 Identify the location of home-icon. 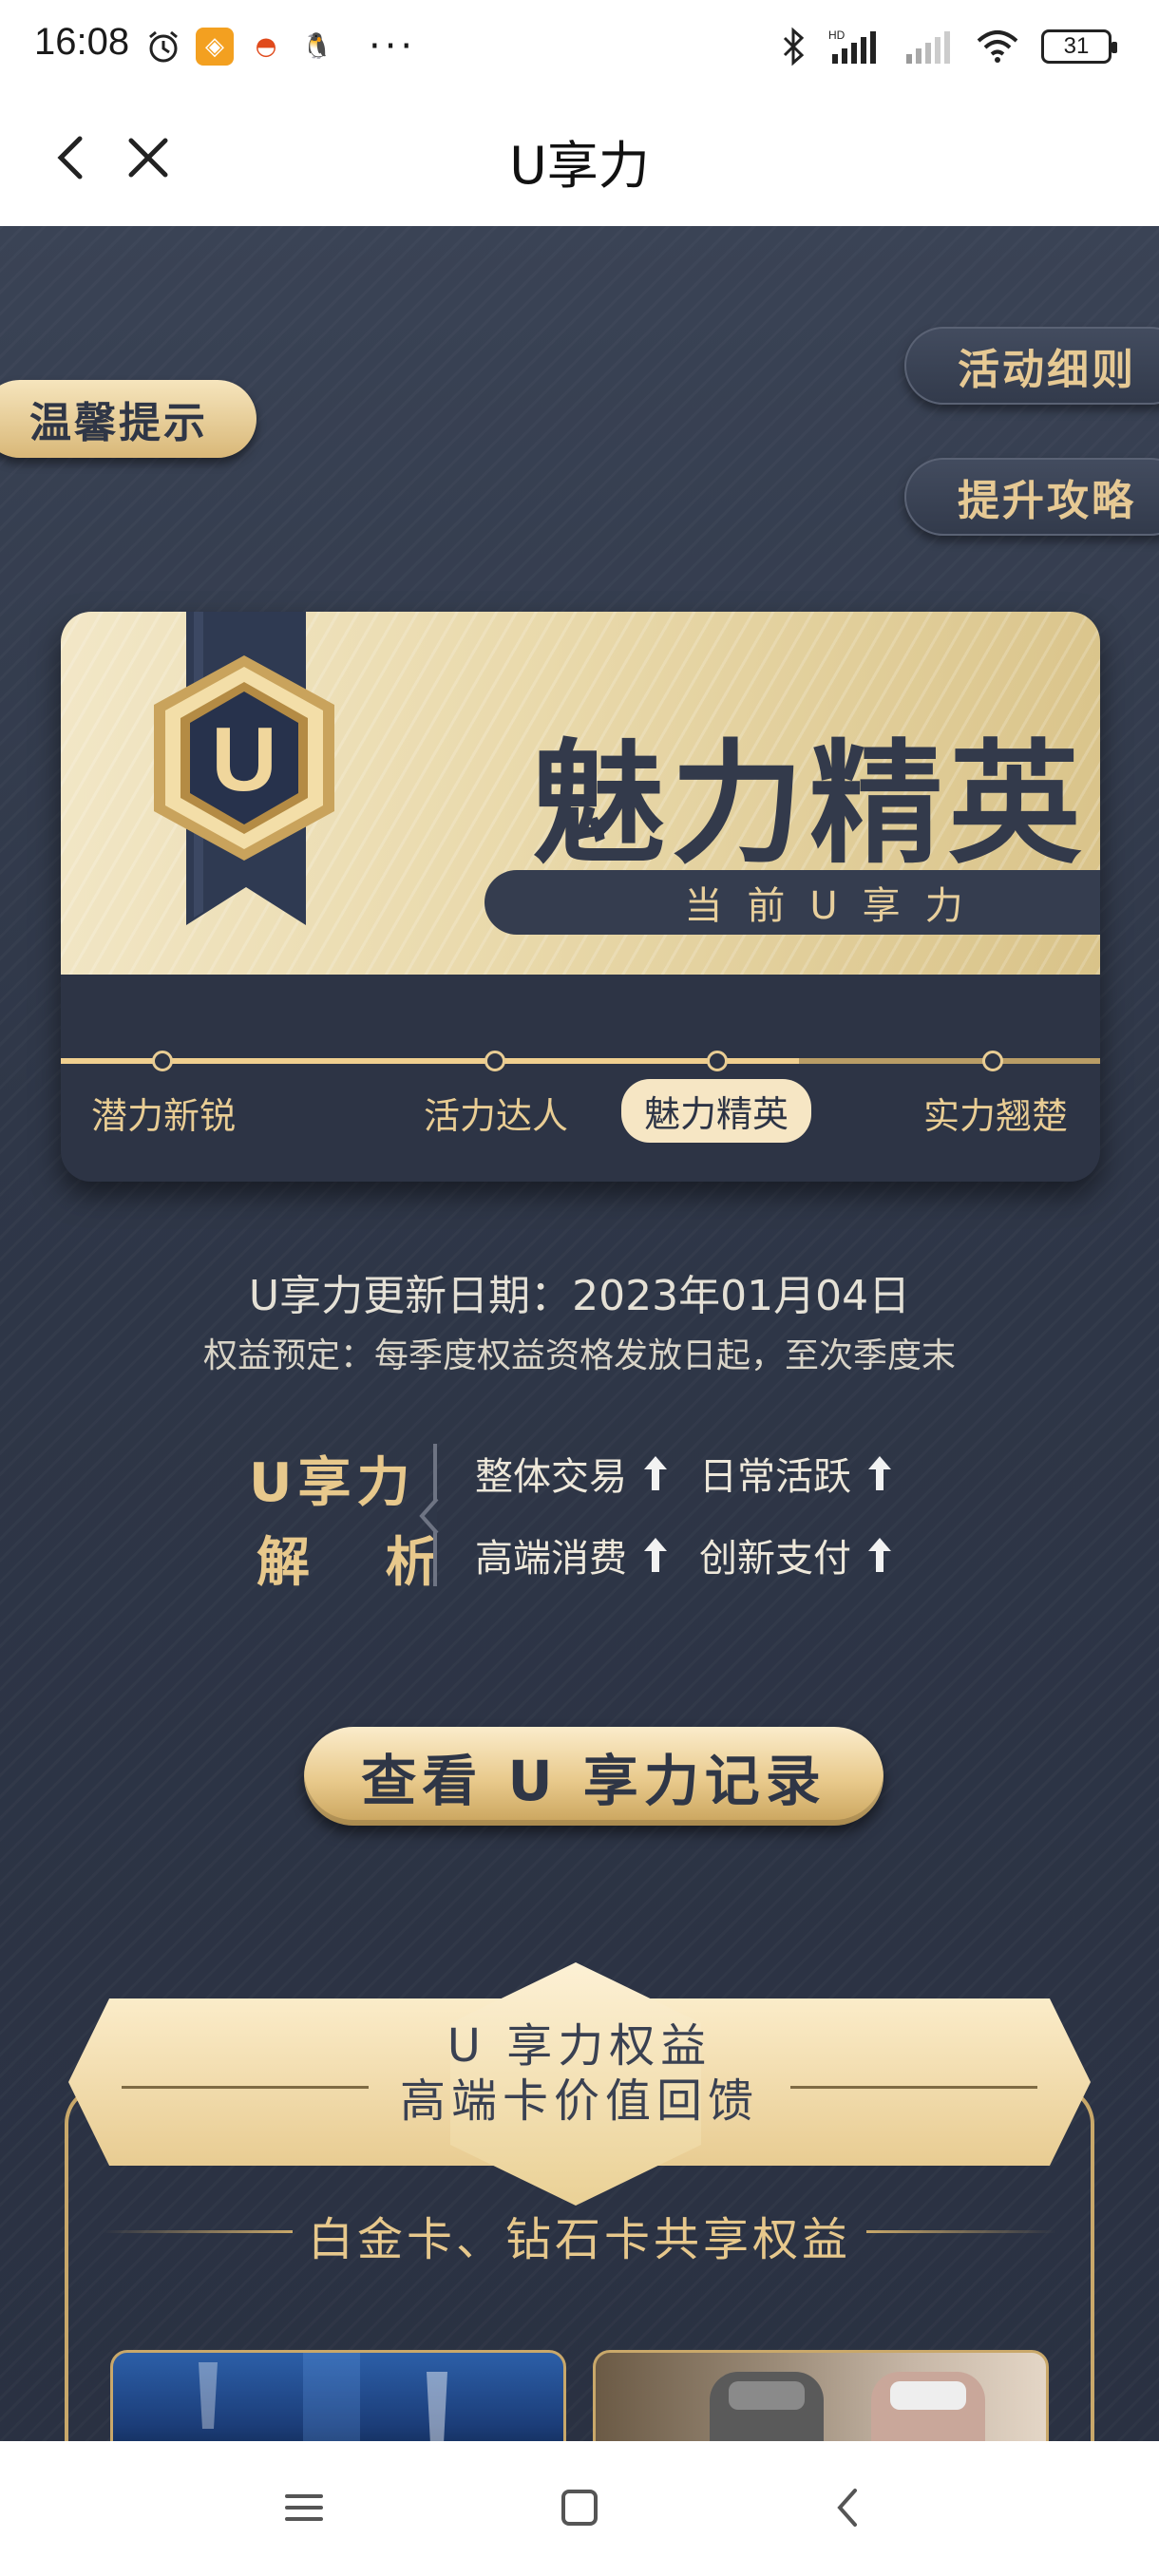
(579, 2507).